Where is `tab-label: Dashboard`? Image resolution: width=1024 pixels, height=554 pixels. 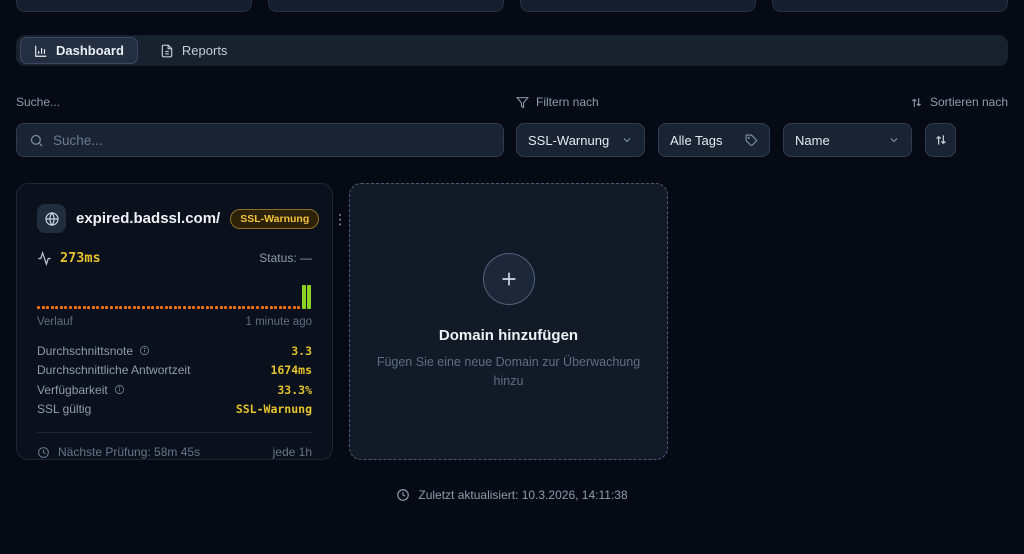 tab-label: Dashboard is located at coordinates (90, 50).